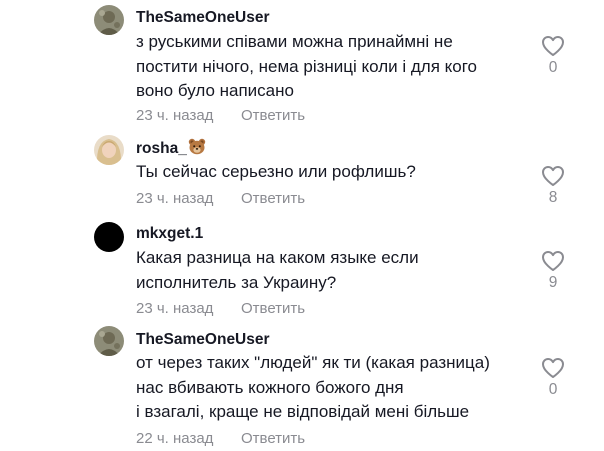 The height and width of the screenshot is (451, 604). Describe the element at coordinates (236, 282) in the screenshot. I see `comment-text-line: исполнитель за Украину?` at that location.